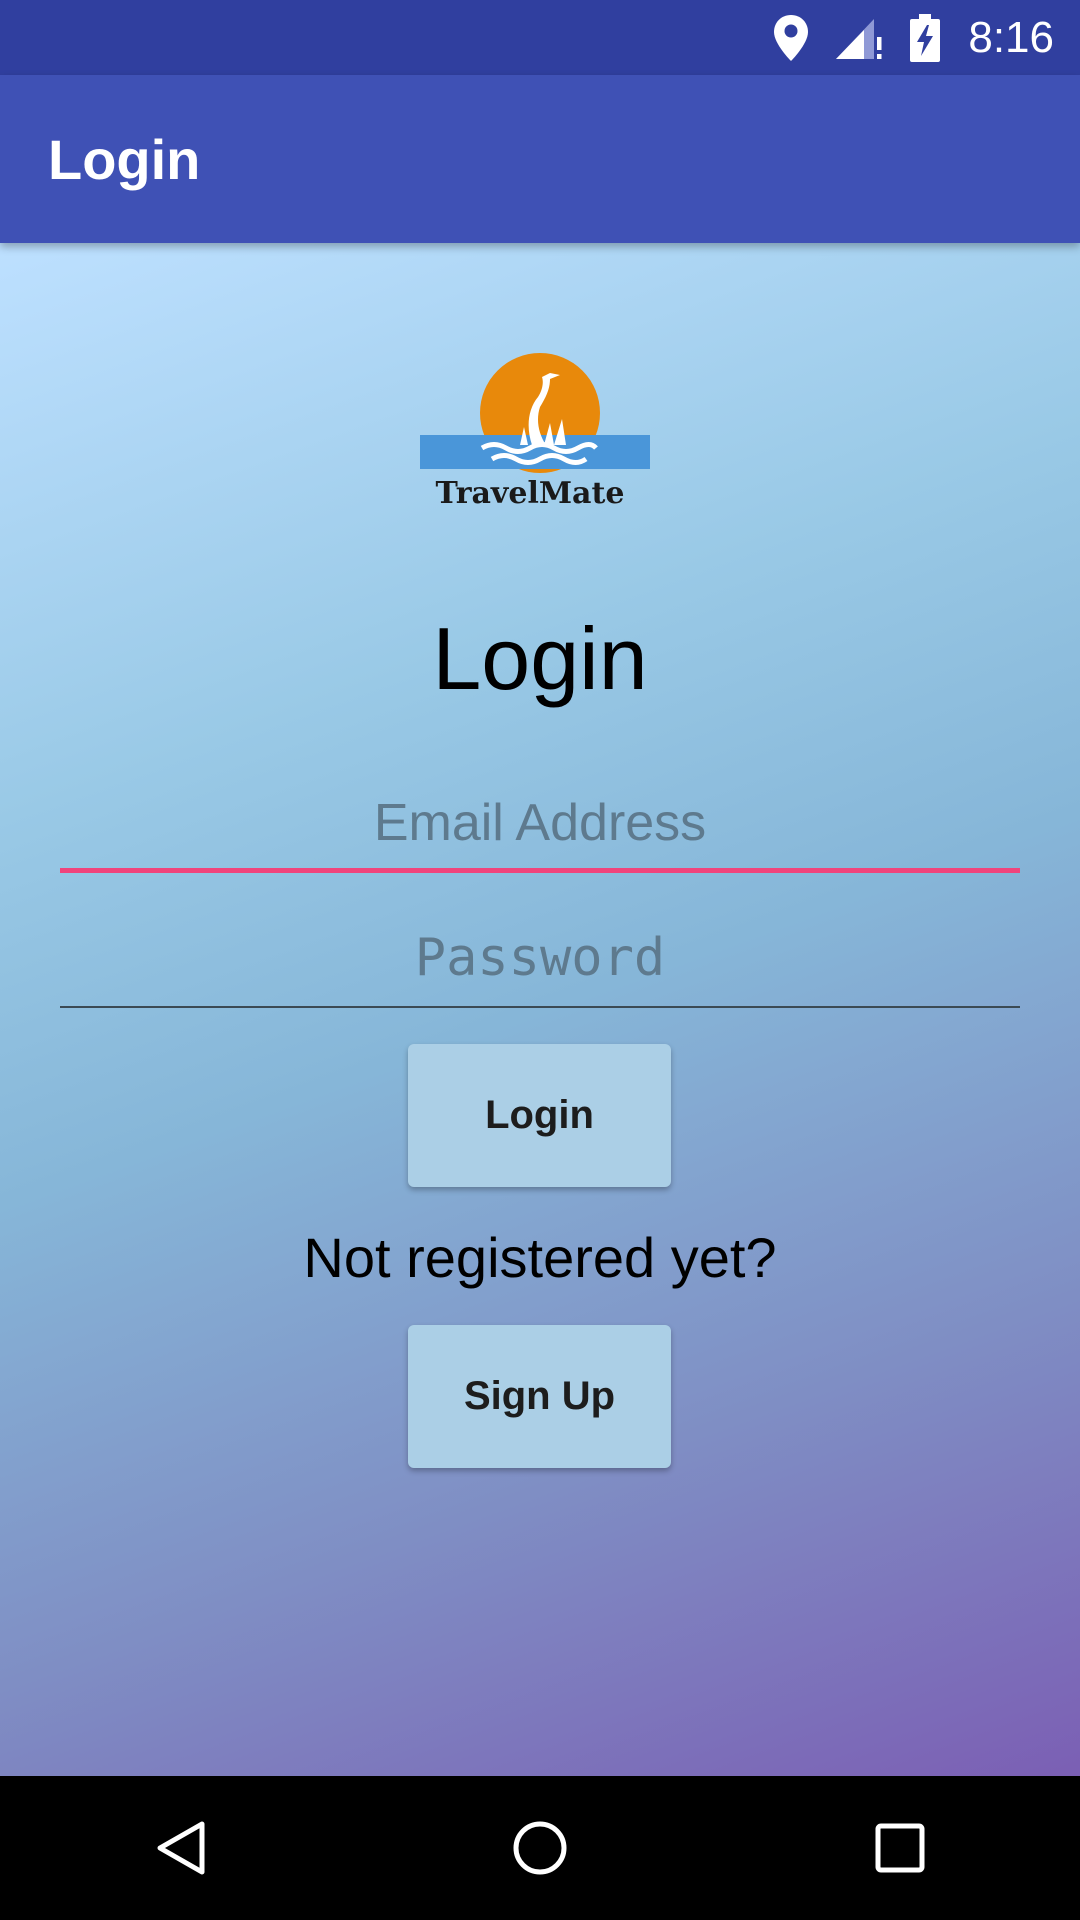 This screenshot has height=1920, width=1080. Describe the element at coordinates (859, 38) in the screenshot. I see `signal-icon` at that location.